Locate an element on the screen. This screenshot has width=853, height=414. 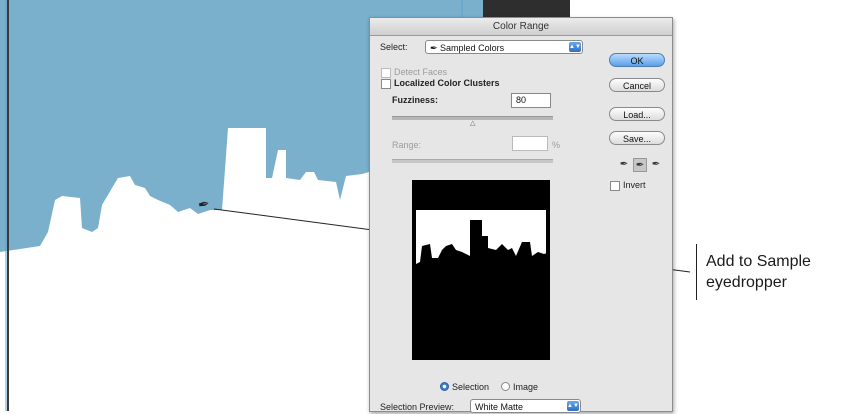
eyedropper-tool-icon: ✒ is located at coordinates (624, 165).